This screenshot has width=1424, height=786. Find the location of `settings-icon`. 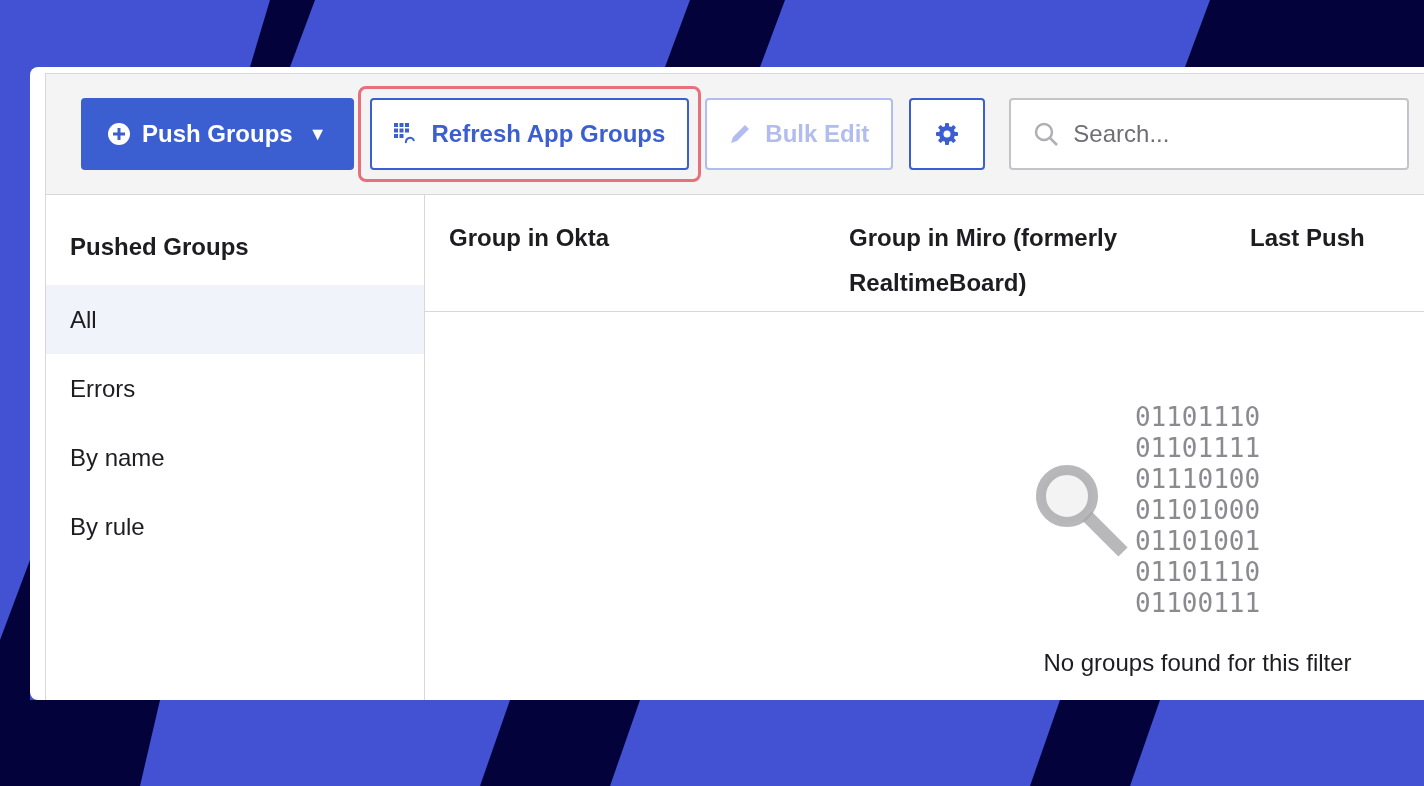

settings-icon is located at coordinates (947, 134).